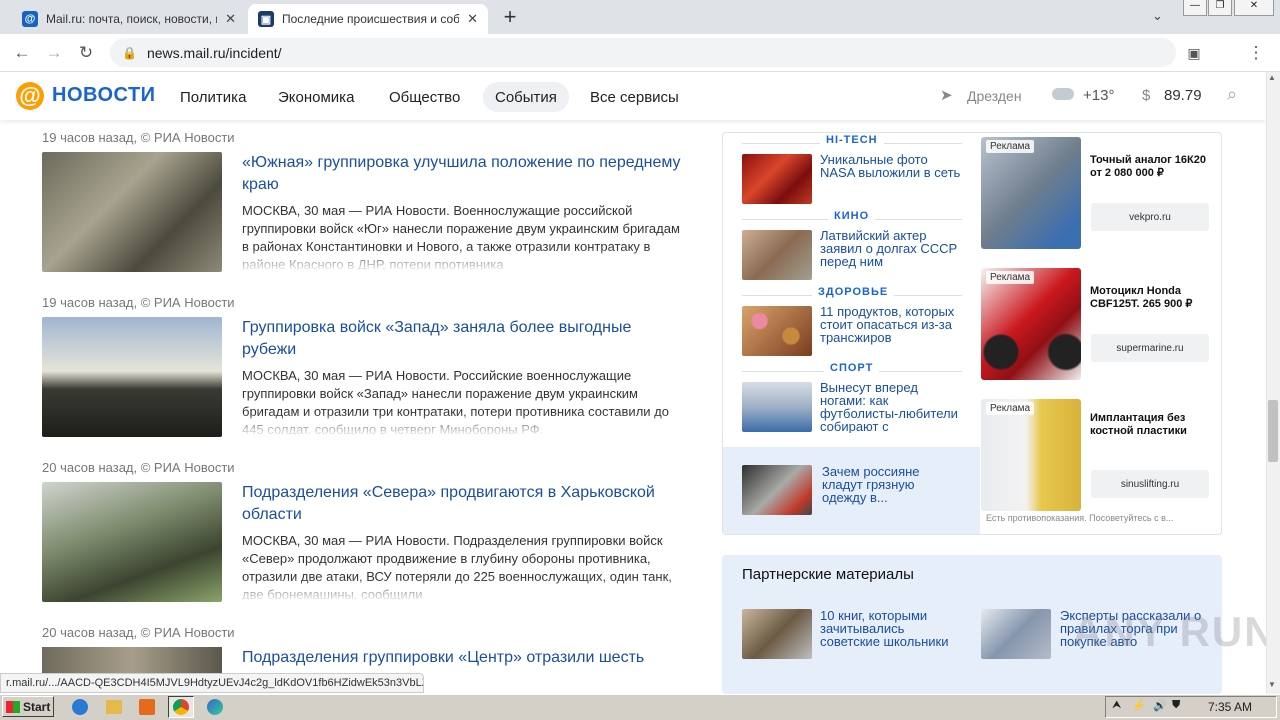 The image size is (1280, 720). Describe the element at coordinates (30, 19) in the screenshot. I see `mail-at-icon: @` at that location.